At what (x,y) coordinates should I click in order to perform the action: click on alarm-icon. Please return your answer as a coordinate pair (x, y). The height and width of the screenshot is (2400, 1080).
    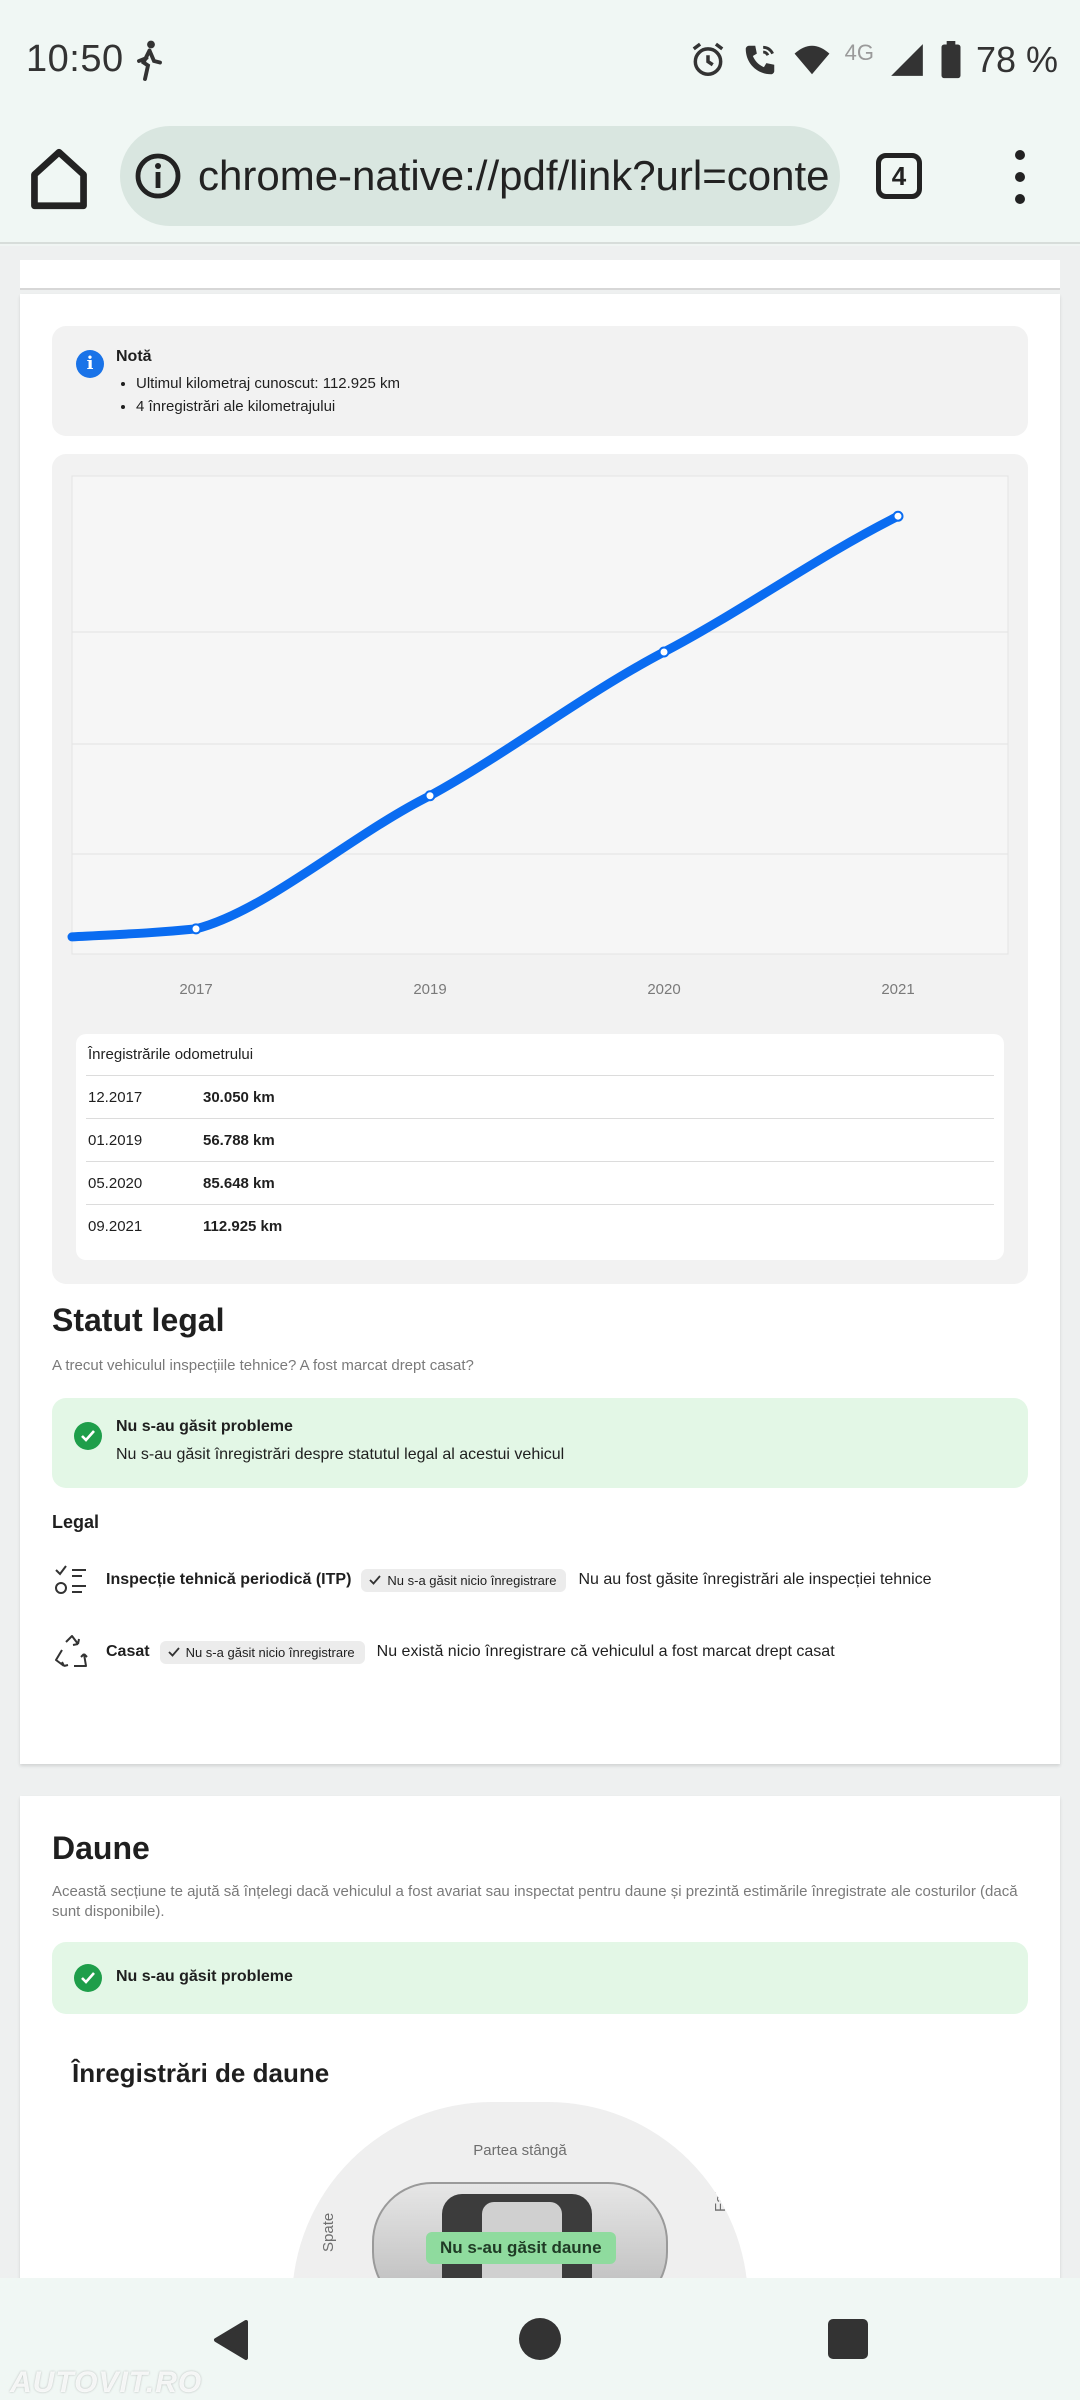
    Looking at the image, I should click on (707, 59).